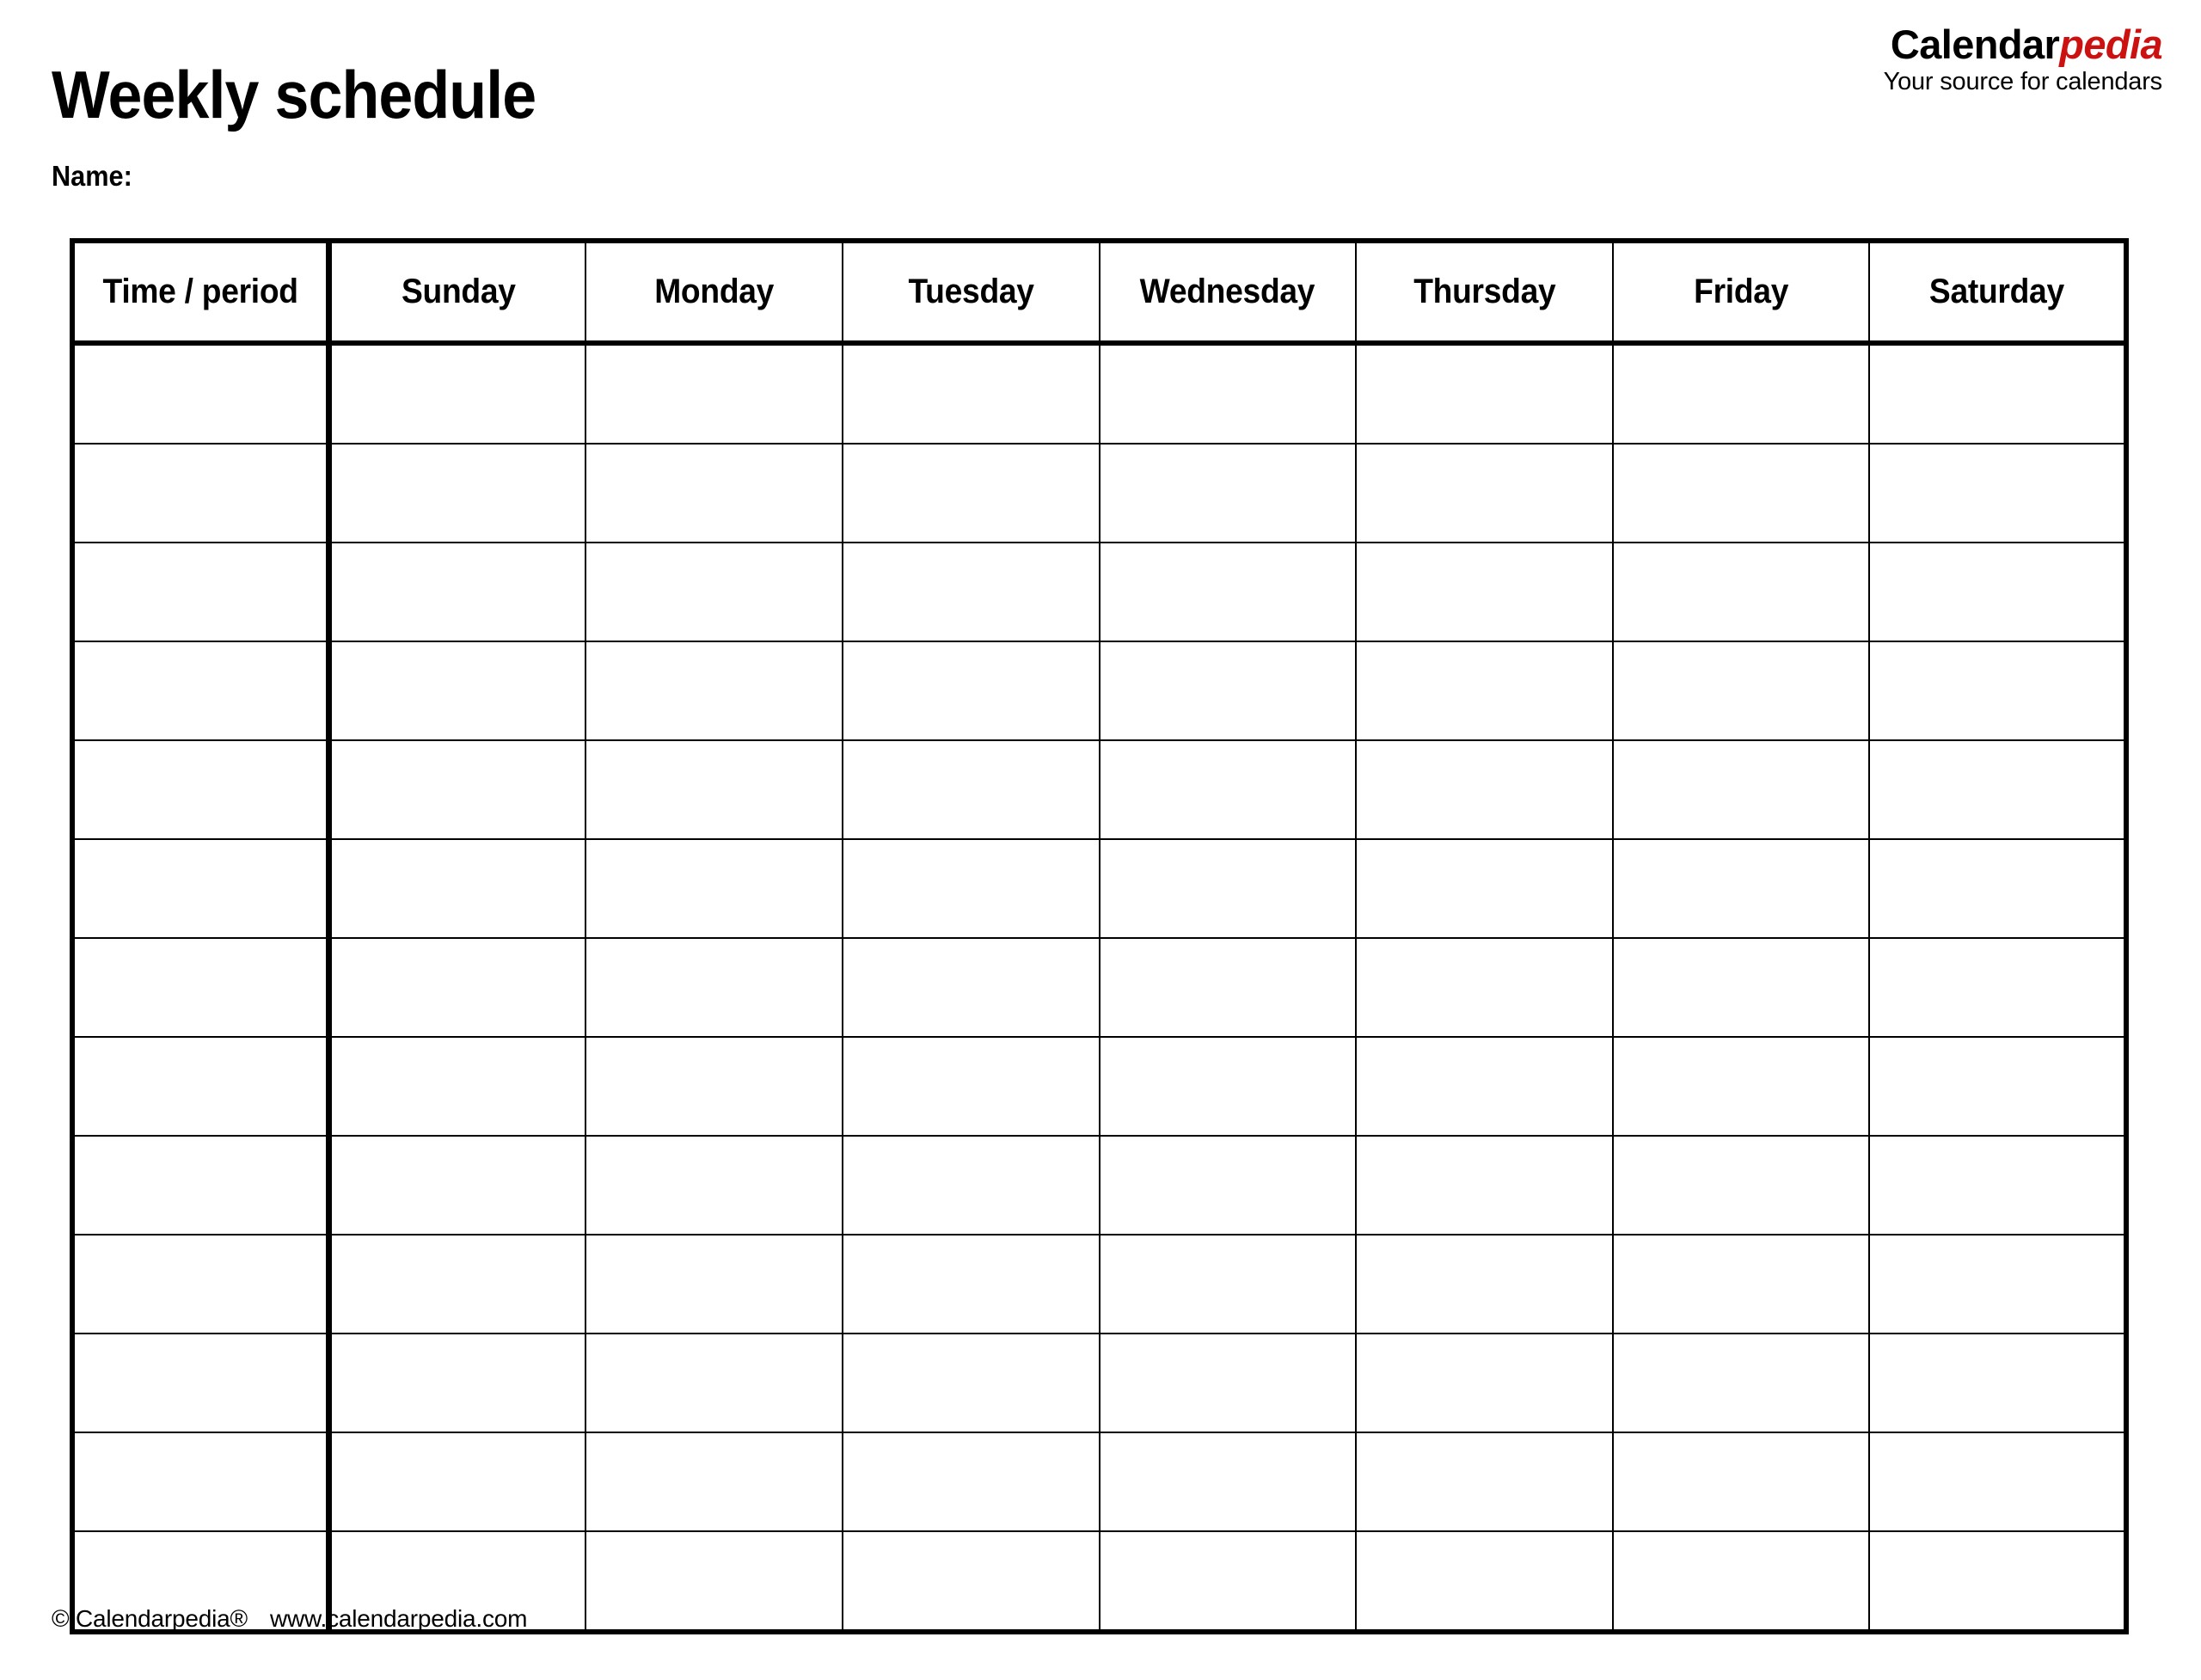  I want to click on footer-website: www.calendarpedia.com, so click(398, 1619).